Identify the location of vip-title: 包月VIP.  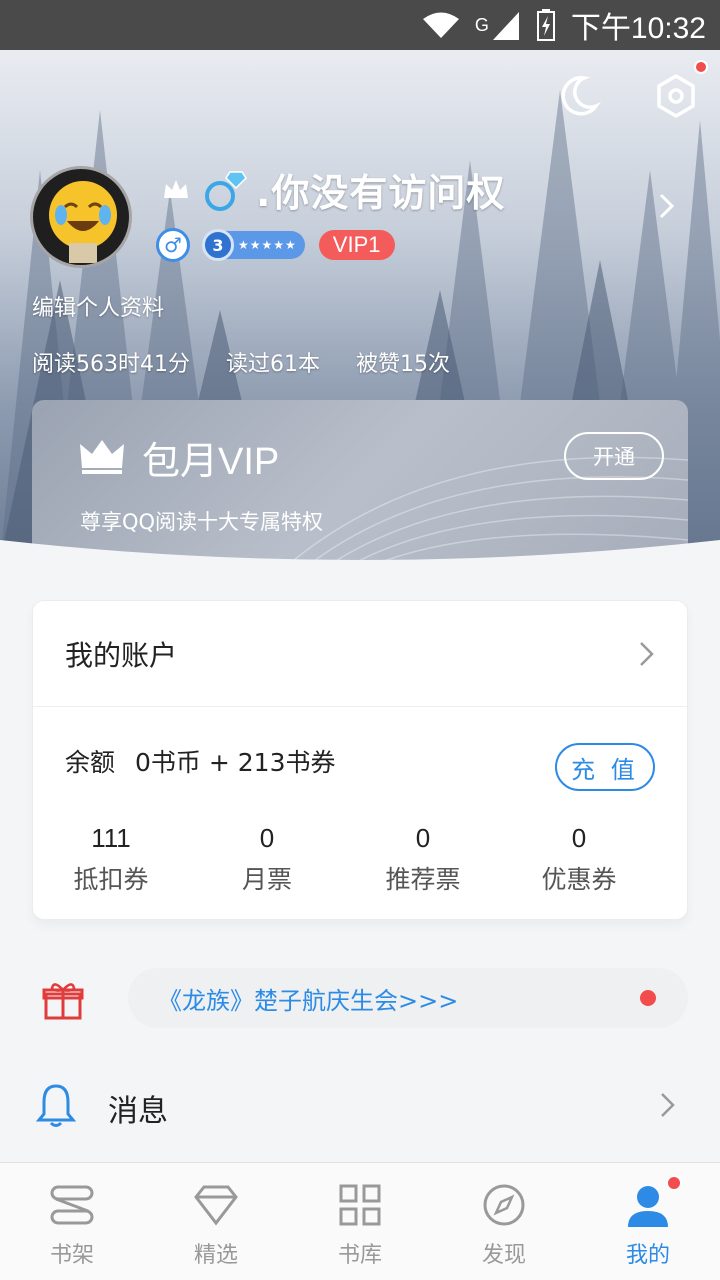
(211, 462).